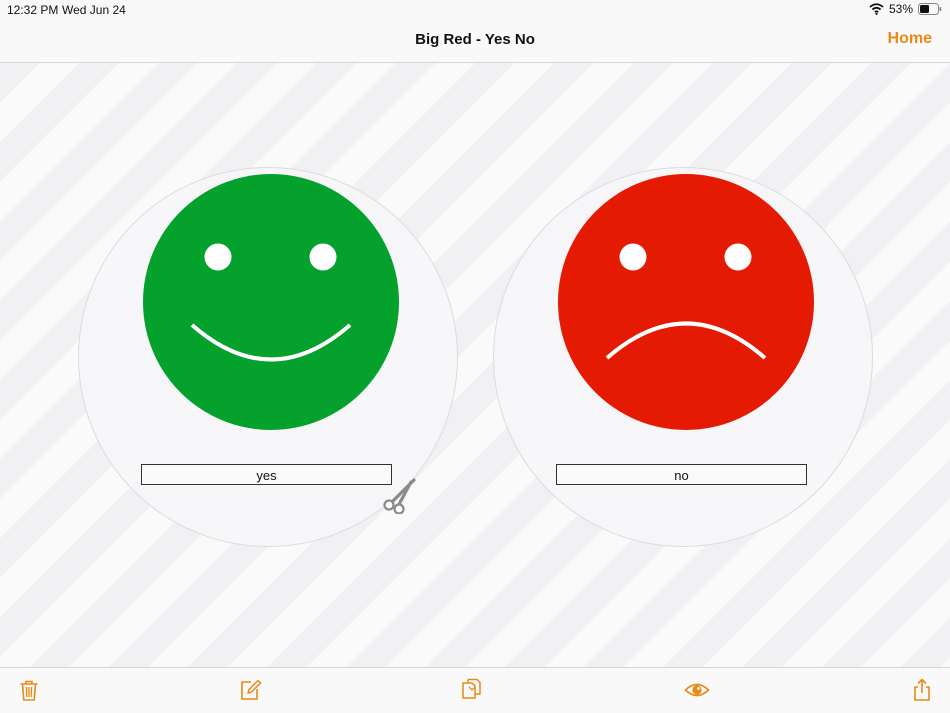 The width and height of the screenshot is (950, 713). I want to click on battery-icon, so click(930, 9).